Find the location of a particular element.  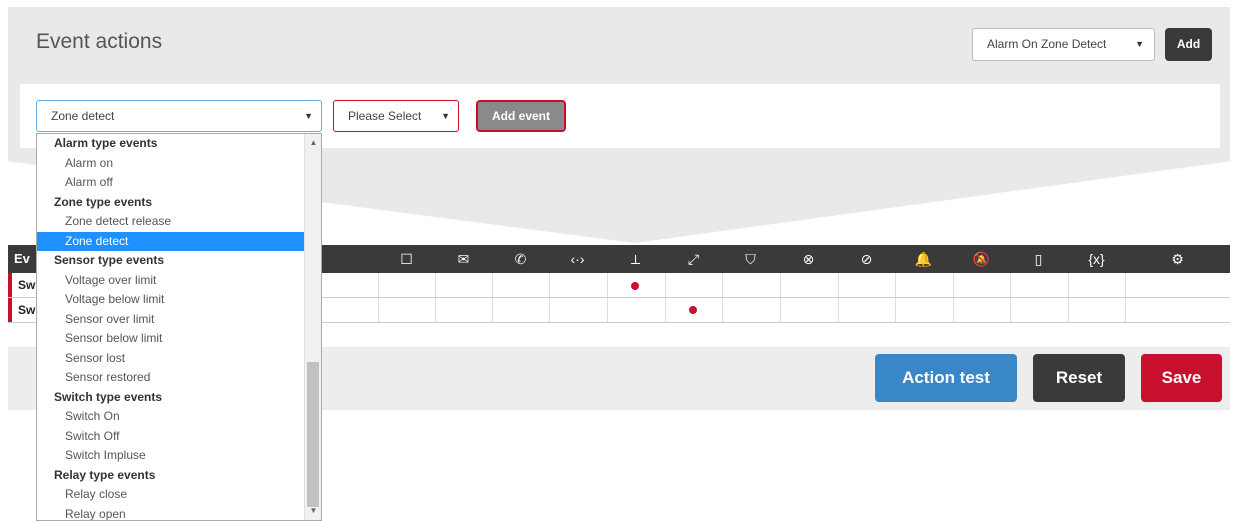

dropdown-group-label: Alarm type events is located at coordinates (106, 143).